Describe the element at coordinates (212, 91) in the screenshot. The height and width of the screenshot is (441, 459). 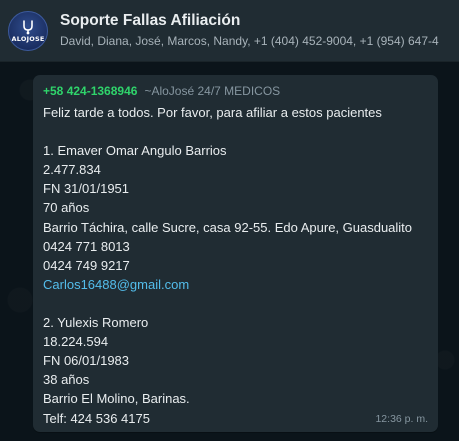
I see `sender-name: ~AloJosé 24/7 MEDICOS` at that location.